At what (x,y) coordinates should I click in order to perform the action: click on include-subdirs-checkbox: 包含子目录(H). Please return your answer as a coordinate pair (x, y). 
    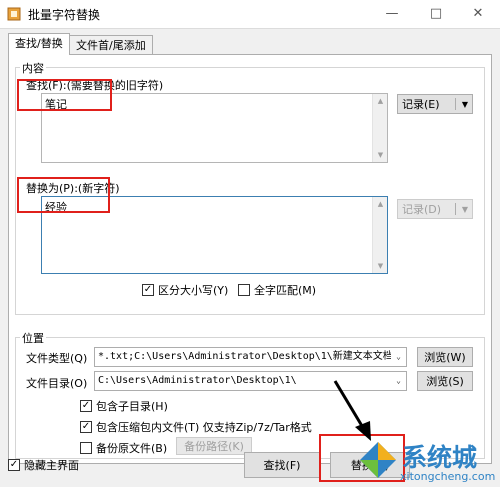
    Looking at the image, I should click on (124, 406).